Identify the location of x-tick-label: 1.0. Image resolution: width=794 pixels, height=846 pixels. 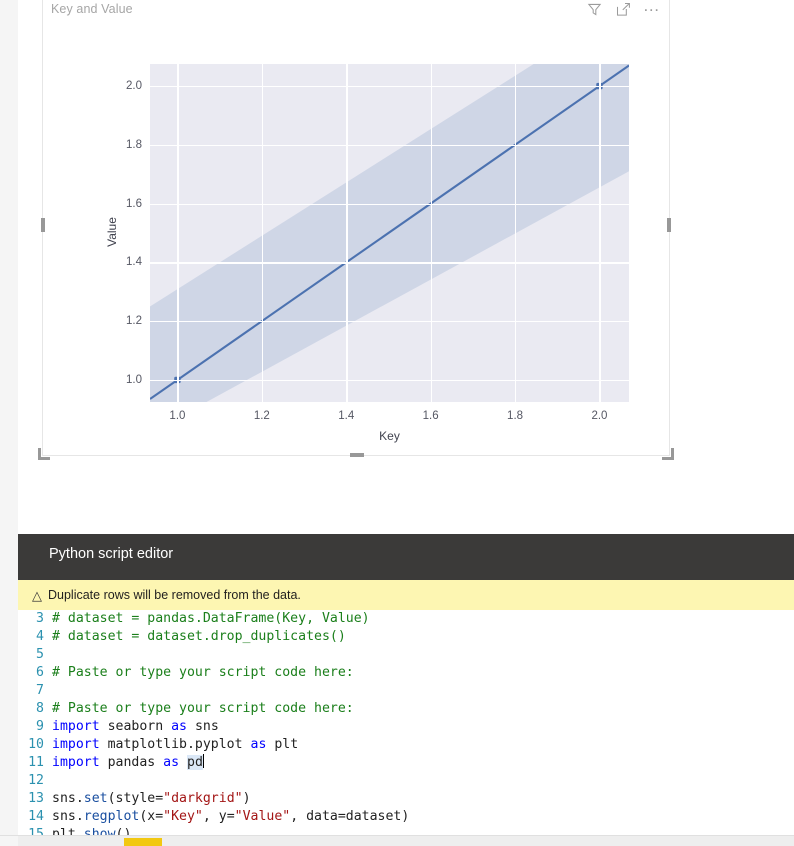
(177, 416).